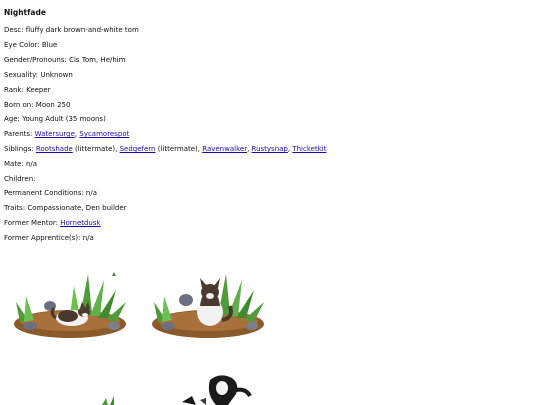  What do you see at coordinates (49, 238) in the screenshot?
I see `apprentice-field: Former Apprentice(s): n/a` at bounding box center [49, 238].